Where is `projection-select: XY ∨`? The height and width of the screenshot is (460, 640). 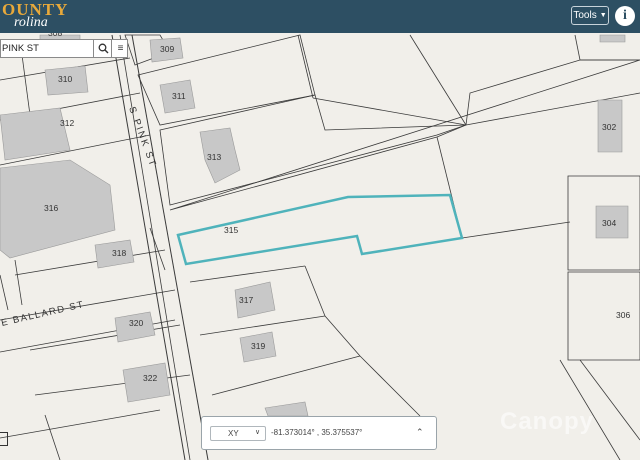 projection-select: XY ∨ is located at coordinates (238, 433).